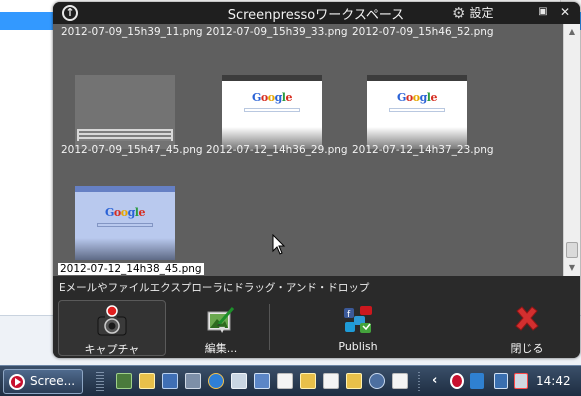 This screenshot has width=581, height=396. I want to click on camera-icon, so click(112, 320).